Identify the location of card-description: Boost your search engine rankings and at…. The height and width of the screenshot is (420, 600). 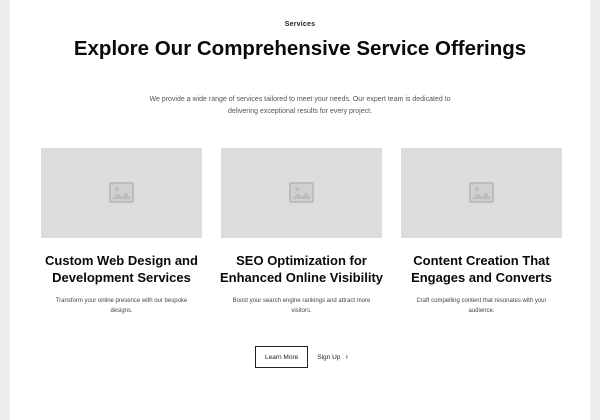
(301, 306).